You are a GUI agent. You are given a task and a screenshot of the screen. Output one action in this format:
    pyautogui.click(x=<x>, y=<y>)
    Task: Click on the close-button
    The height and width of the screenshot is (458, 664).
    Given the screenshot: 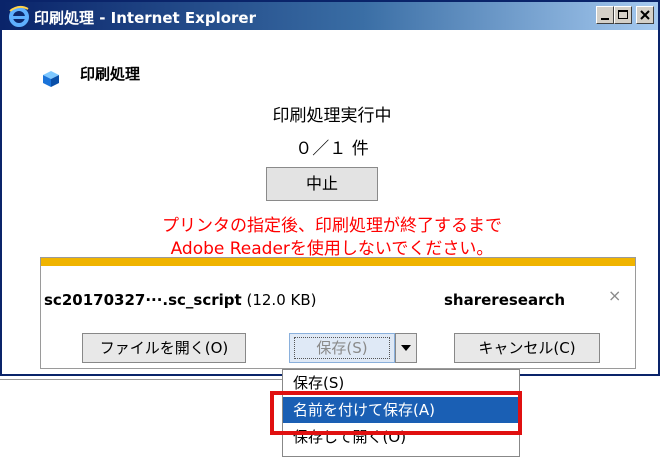 What is the action you would take?
    pyautogui.click(x=645, y=15)
    